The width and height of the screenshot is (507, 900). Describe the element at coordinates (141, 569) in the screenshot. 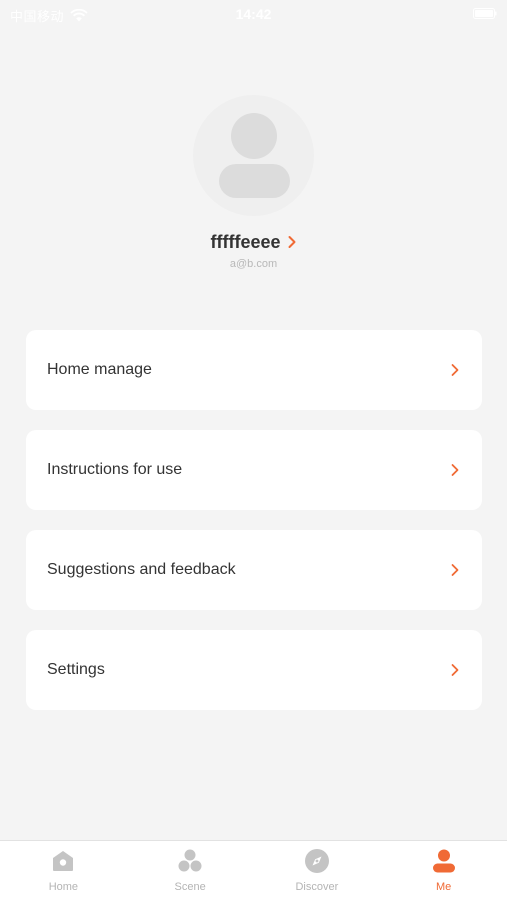

I see `menu-item-label: Suggestions and feedback` at that location.